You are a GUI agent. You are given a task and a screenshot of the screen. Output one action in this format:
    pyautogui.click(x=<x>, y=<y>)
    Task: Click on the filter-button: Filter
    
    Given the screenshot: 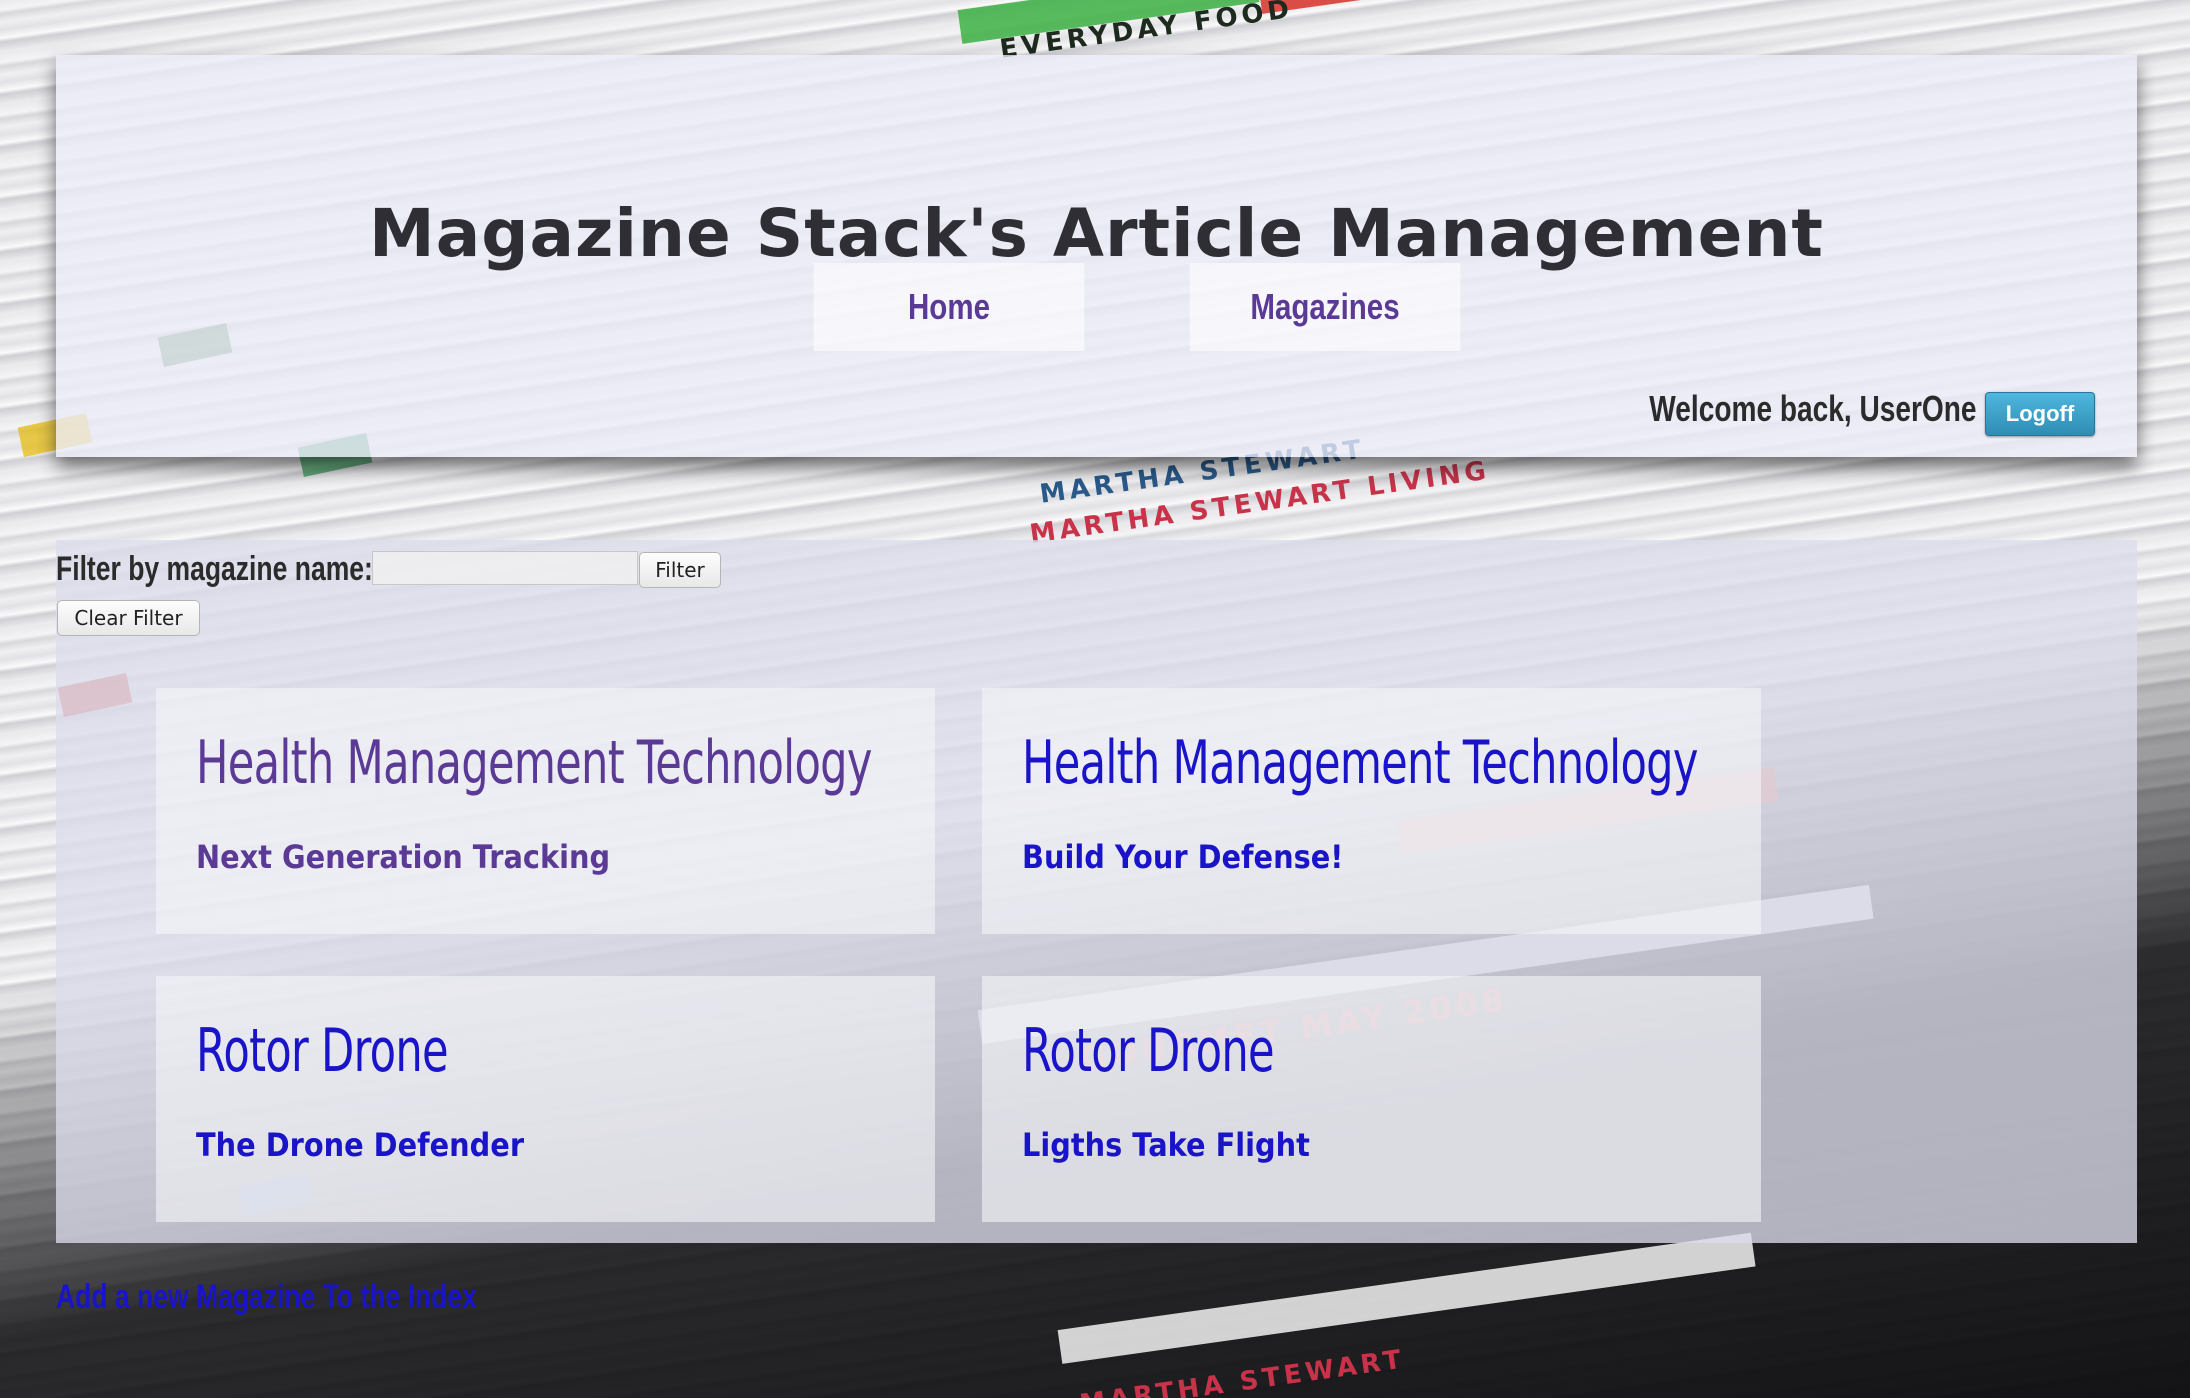 What is the action you would take?
    pyautogui.click(x=680, y=570)
    